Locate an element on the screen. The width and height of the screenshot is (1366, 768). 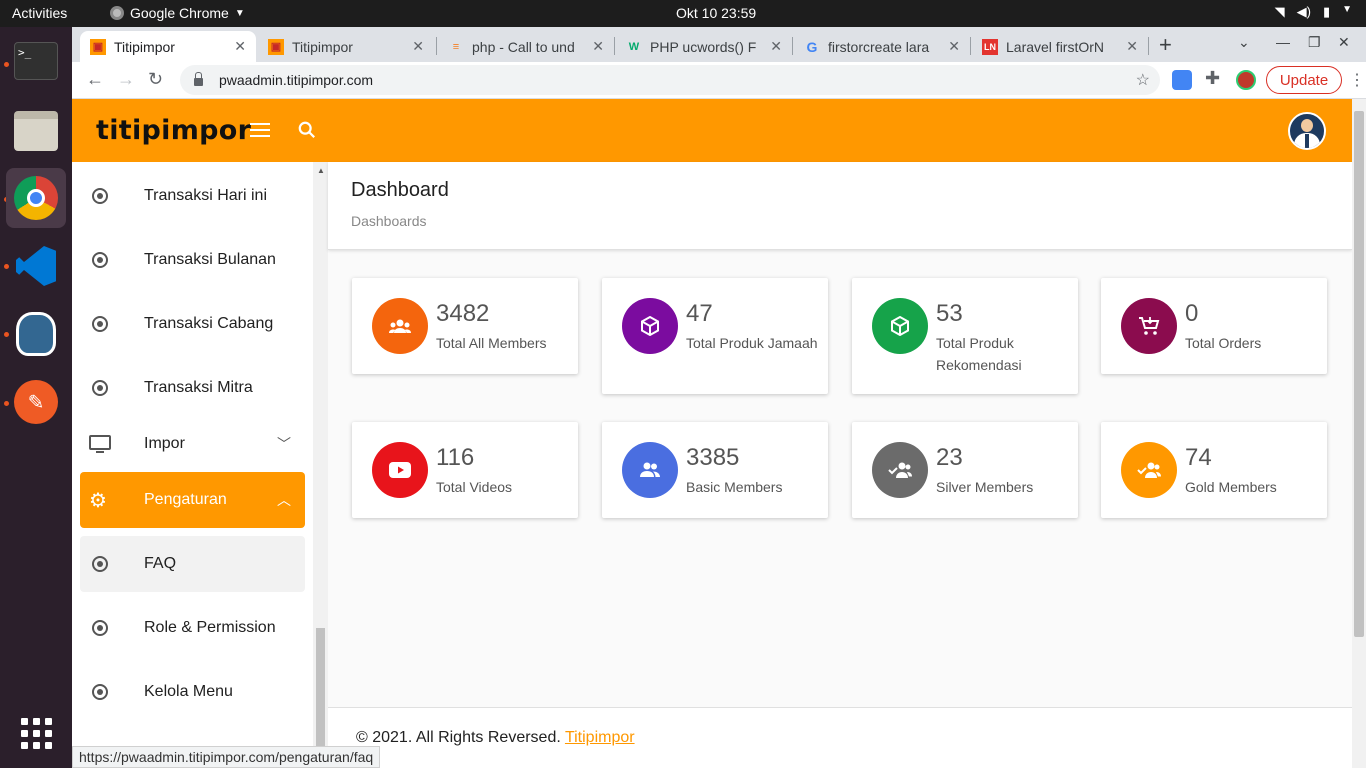
vscode-icon is located at coordinates (36, 266).